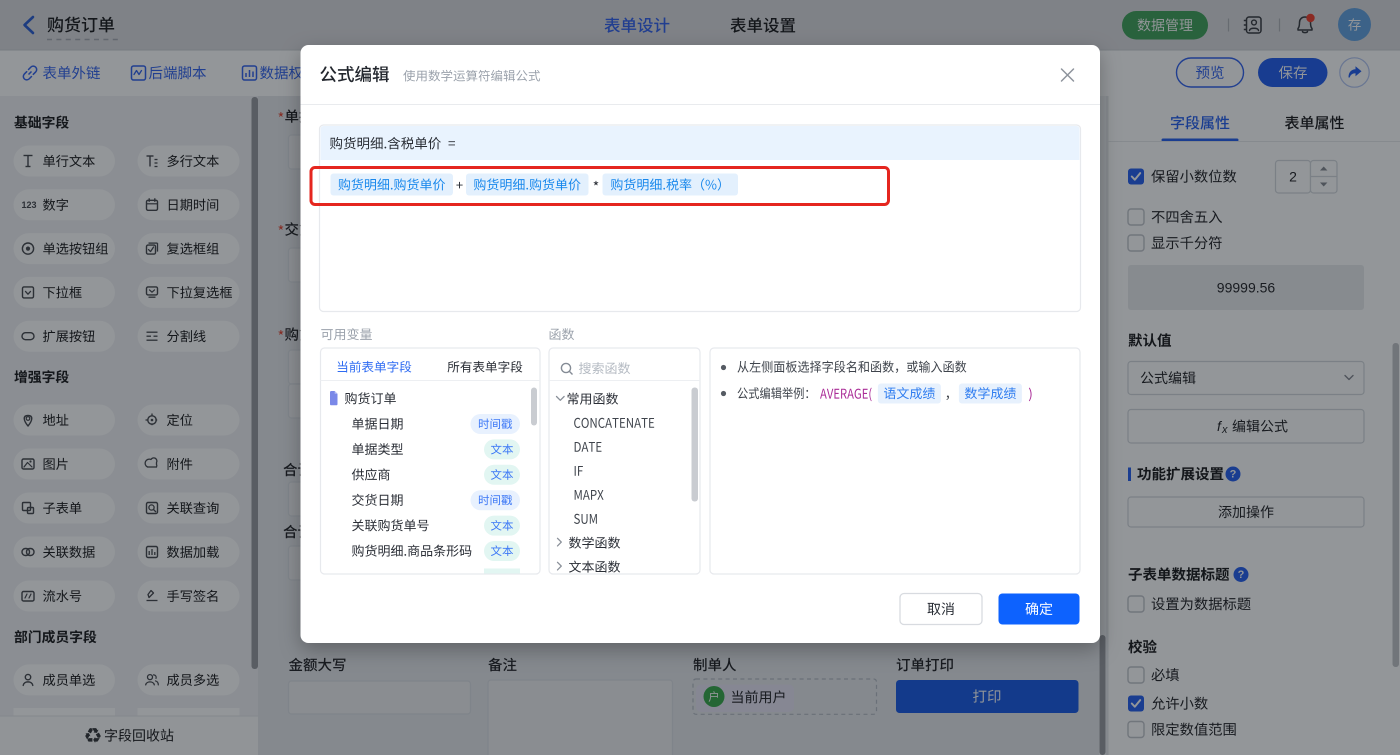  What do you see at coordinates (1224, 430) in the screenshot?
I see `svg-text: x` at bounding box center [1224, 430].